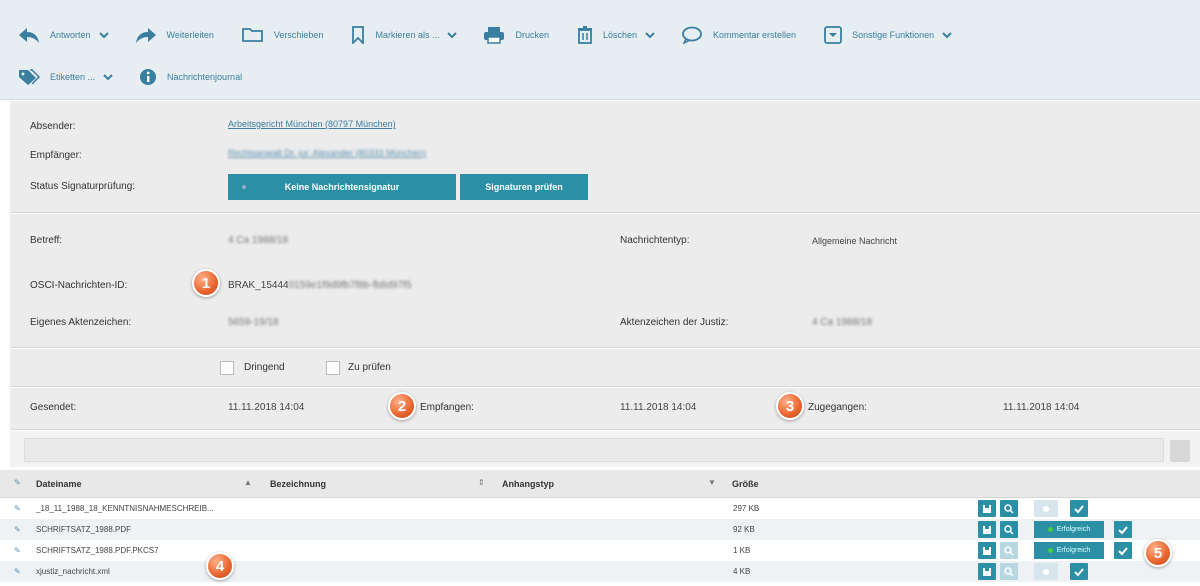 Image resolution: width=1200 pixels, height=586 pixels. What do you see at coordinates (745, 484) in the screenshot?
I see `column-size: Größe` at bounding box center [745, 484].